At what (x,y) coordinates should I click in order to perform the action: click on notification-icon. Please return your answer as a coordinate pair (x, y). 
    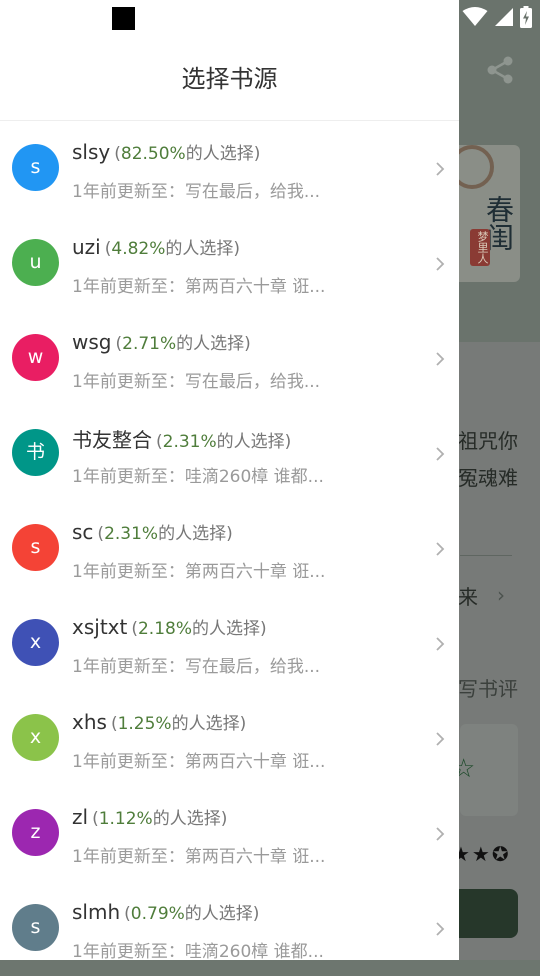
    Looking at the image, I should click on (123, 18).